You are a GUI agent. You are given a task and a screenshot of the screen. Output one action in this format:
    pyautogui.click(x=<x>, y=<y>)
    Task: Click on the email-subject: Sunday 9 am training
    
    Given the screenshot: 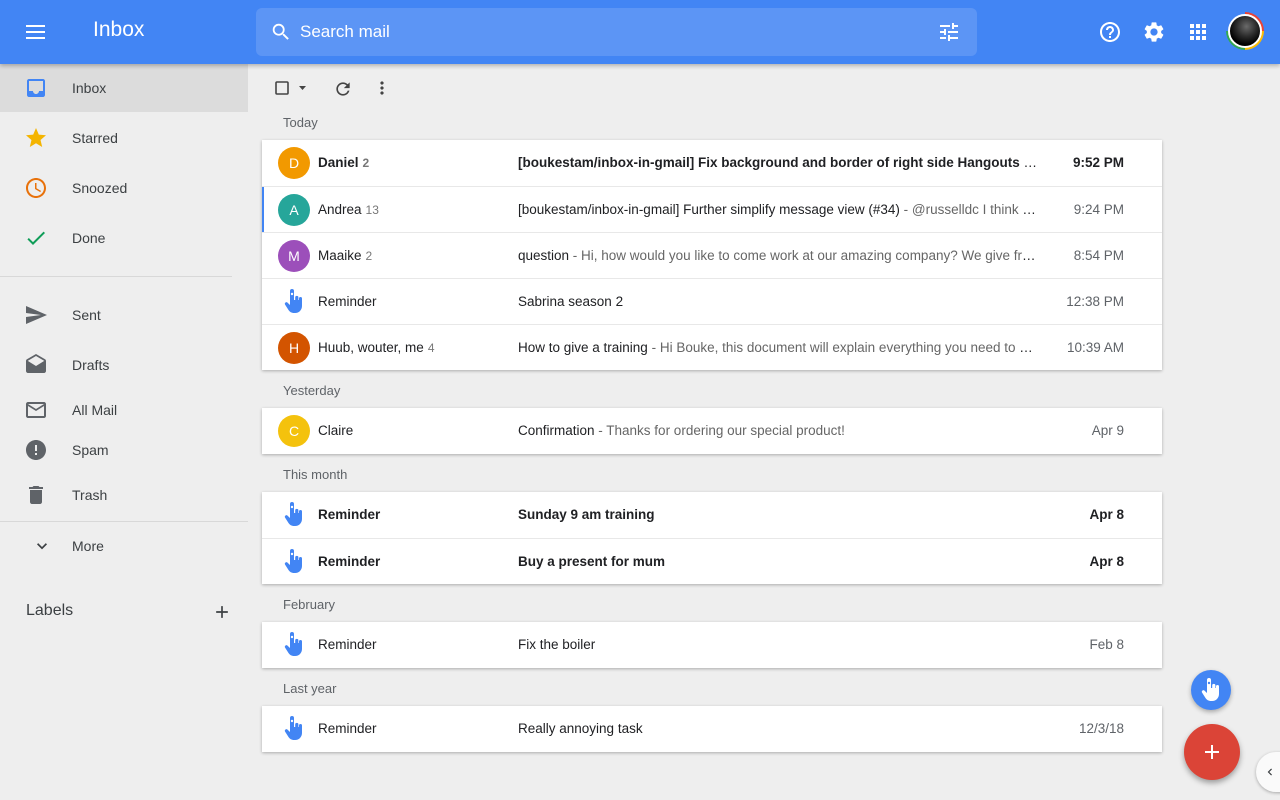 What is the action you would take?
    pyautogui.click(x=586, y=514)
    